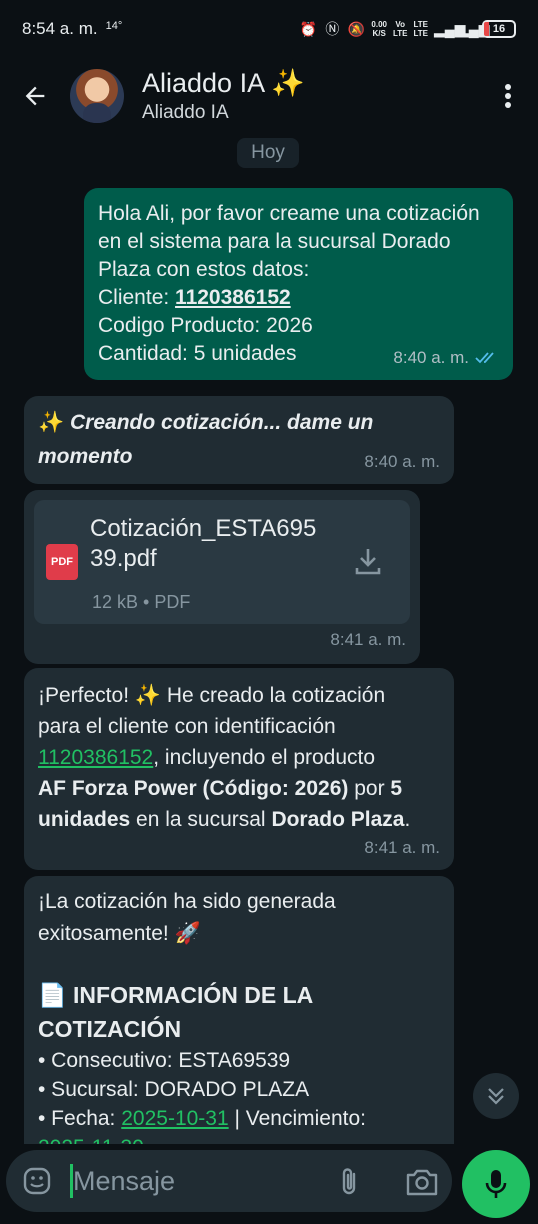 The width and height of the screenshot is (538, 1224). What do you see at coordinates (229, 1181) in the screenshot?
I see `message-input-pill: Mensaje` at bounding box center [229, 1181].